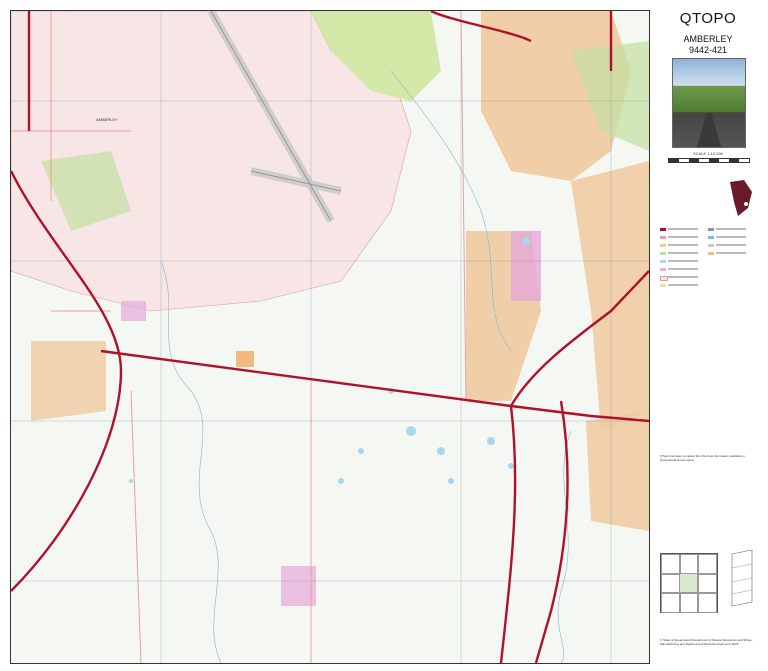 This screenshot has height=671, width=768. Describe the element at coordinates (708, 18) in the screenshot. I see `series-title: QTOPO` at that location.